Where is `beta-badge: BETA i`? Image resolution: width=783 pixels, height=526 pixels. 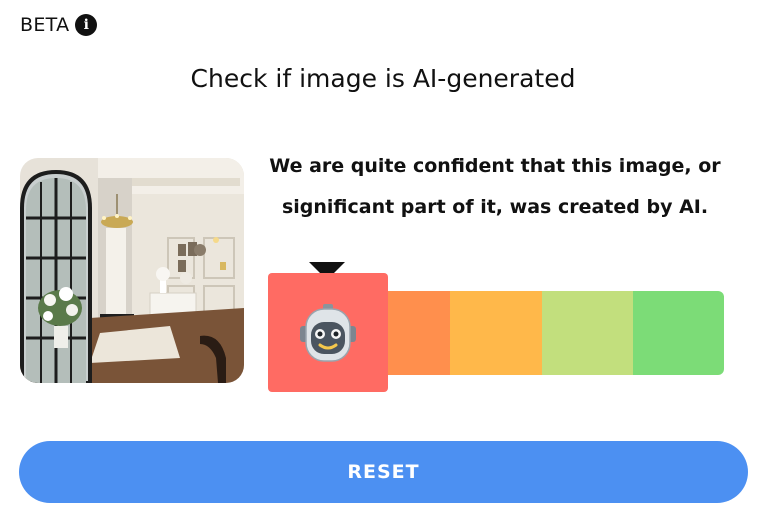
beta-badge: BETA i is located at coordinates (59, 25).